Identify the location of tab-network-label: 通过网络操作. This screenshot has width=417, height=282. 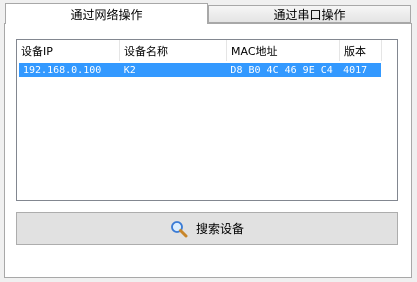
(106, 14).